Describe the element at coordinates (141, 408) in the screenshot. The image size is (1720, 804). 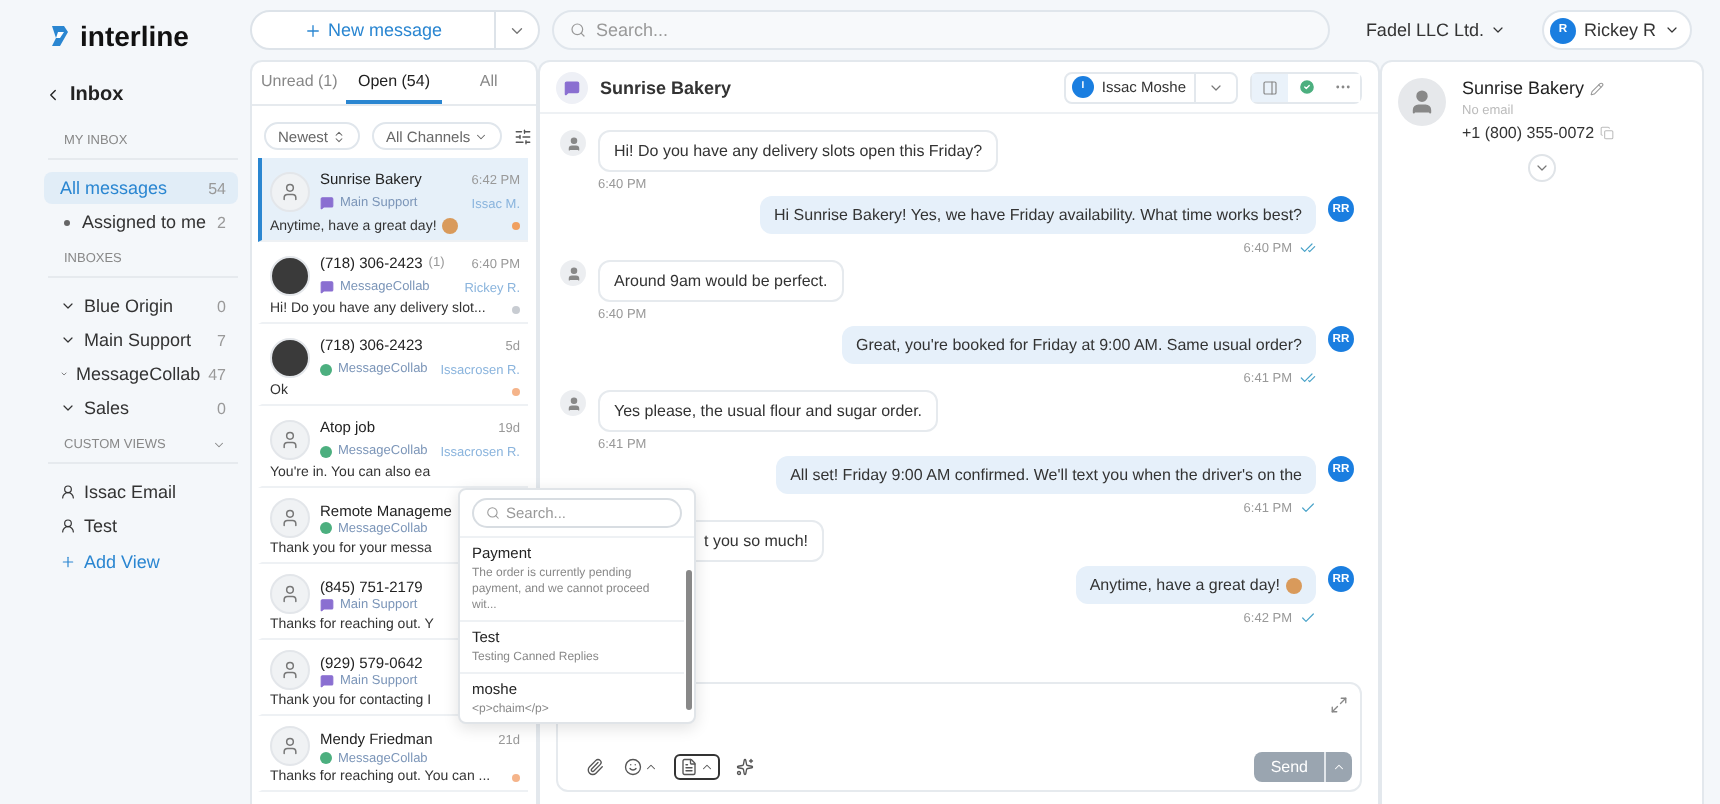
I see `sidebar-item: Sales 0` at that location.